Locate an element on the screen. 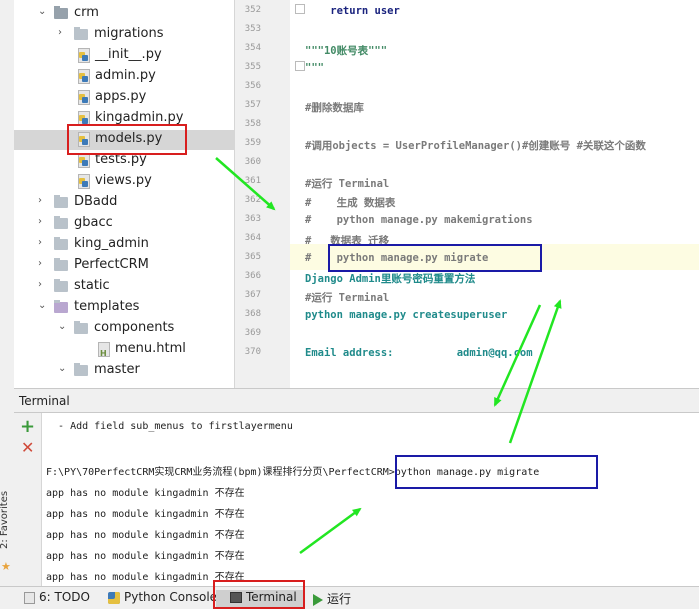  tree-item-dbadd: › DBadd is located at coordinates (124, 203).